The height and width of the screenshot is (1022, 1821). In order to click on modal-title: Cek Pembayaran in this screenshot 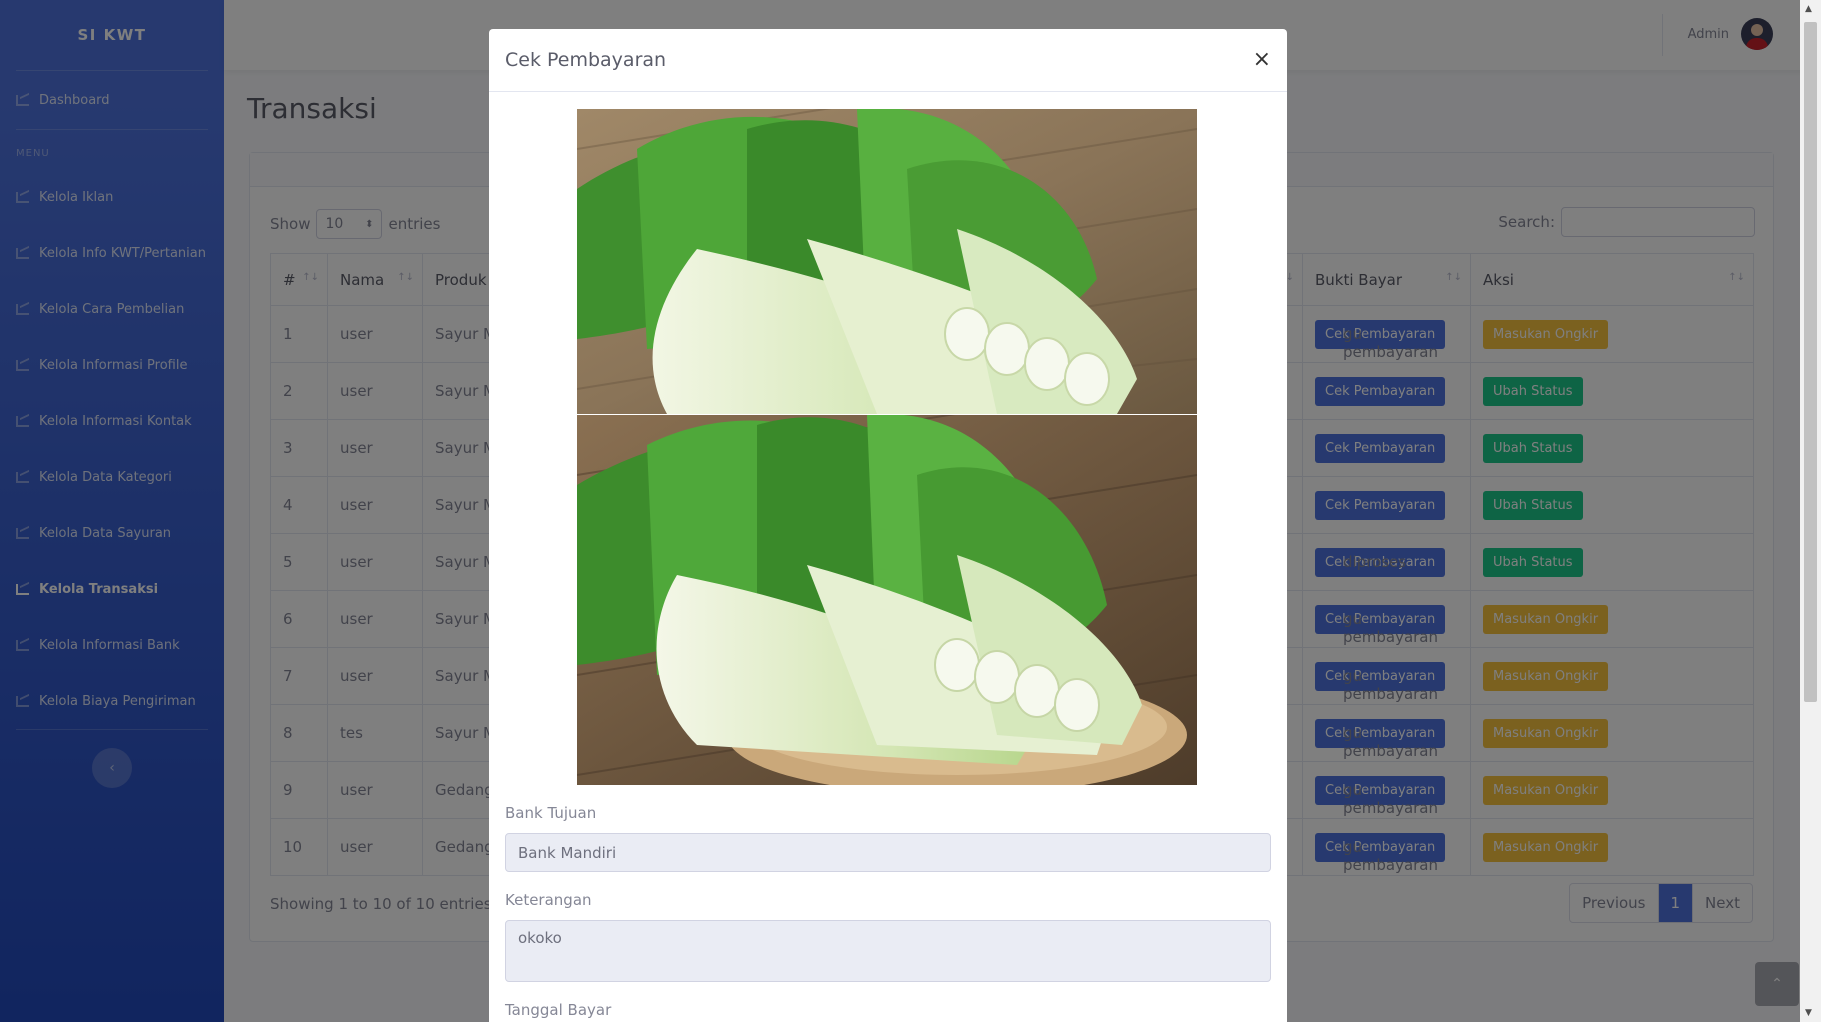, I will do `click(586, 60)`.